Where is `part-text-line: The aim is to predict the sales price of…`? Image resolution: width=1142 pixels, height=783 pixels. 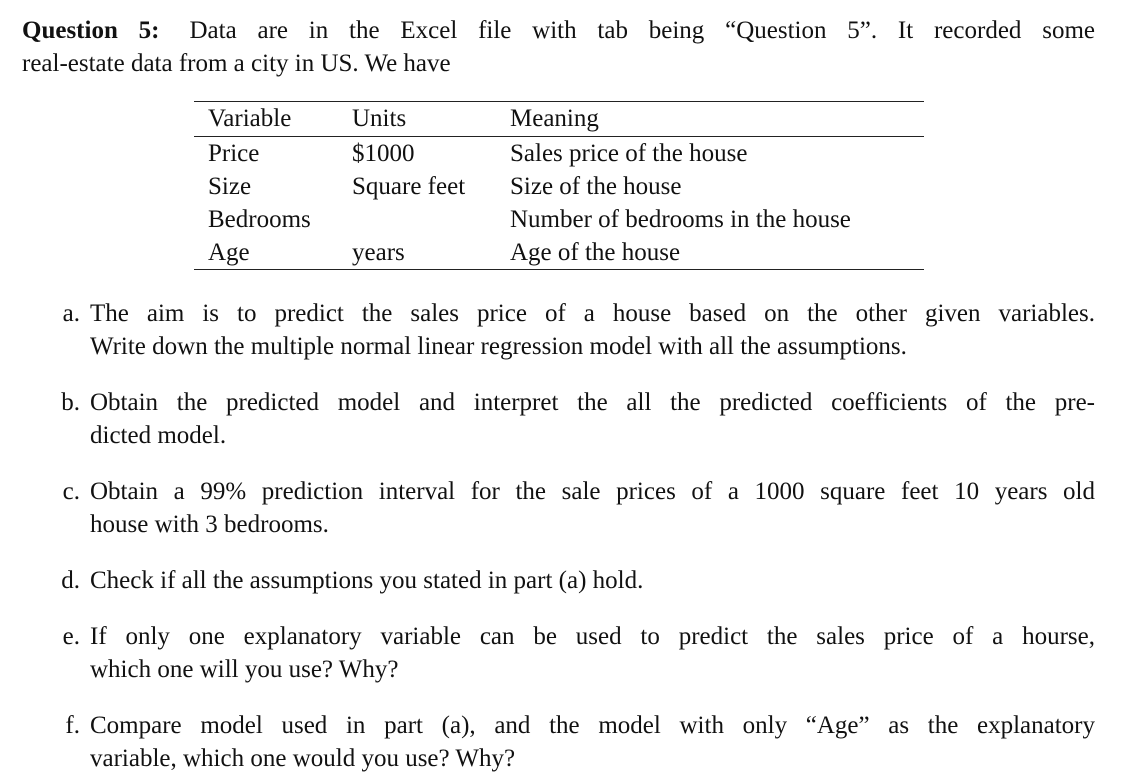 part-text-line: The aim is to predict the sales price of… is located at coordinates (592, 313).